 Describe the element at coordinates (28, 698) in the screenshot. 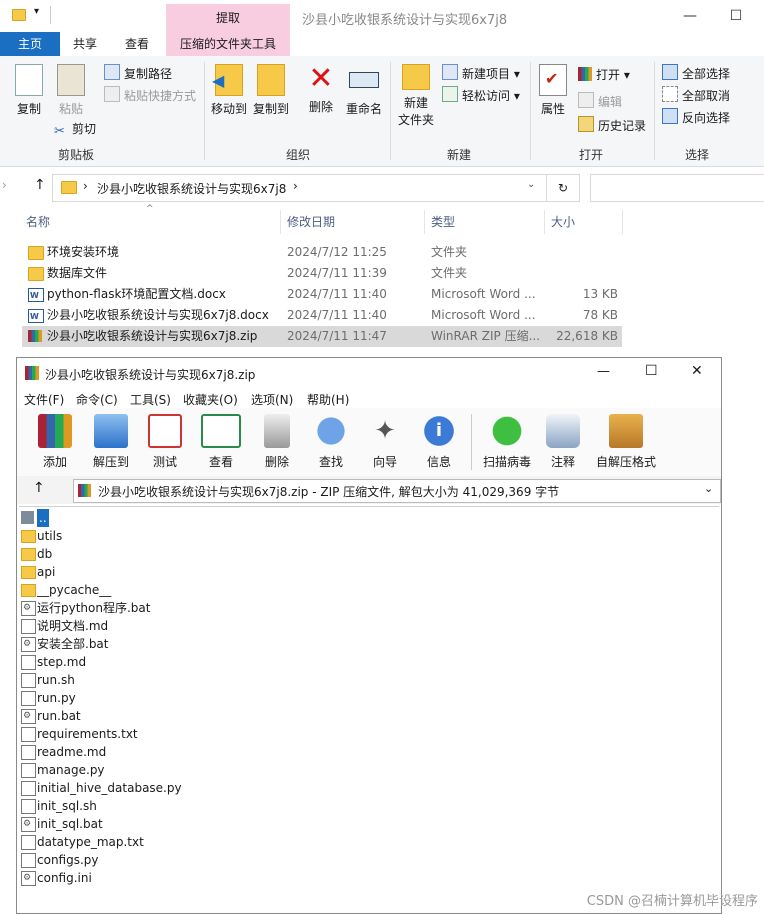

I see `file-icon` at that location.